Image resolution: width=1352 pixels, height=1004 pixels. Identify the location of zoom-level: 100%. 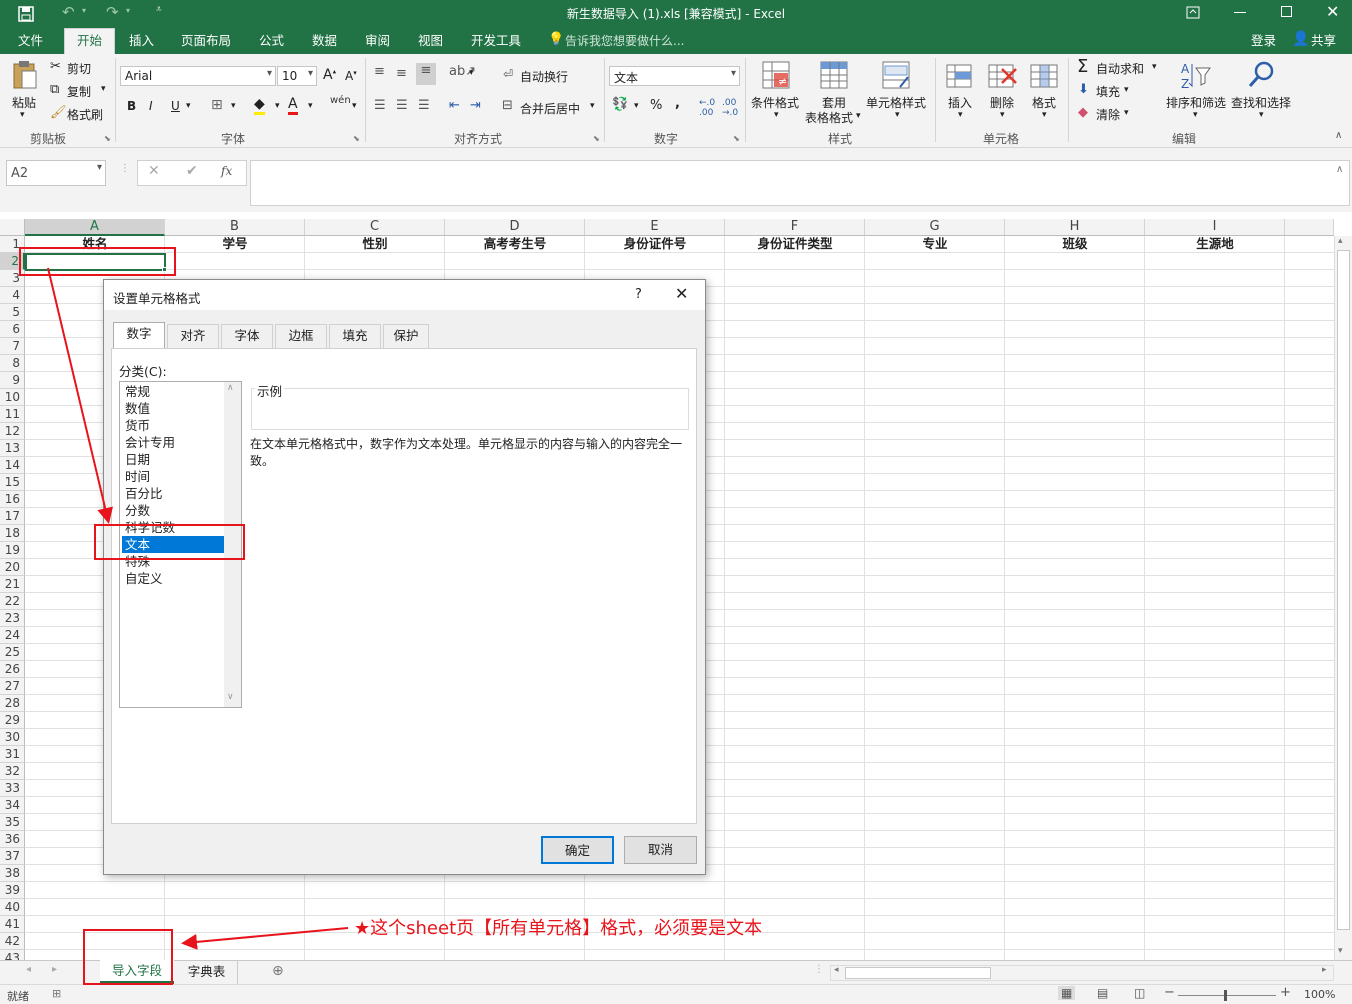
(1319, 994).